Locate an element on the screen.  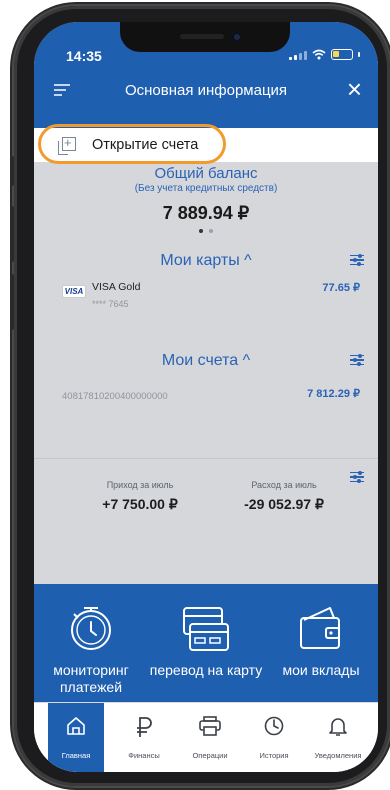
my-deposits-button: мои вклады is located at coordinates (321, 649).